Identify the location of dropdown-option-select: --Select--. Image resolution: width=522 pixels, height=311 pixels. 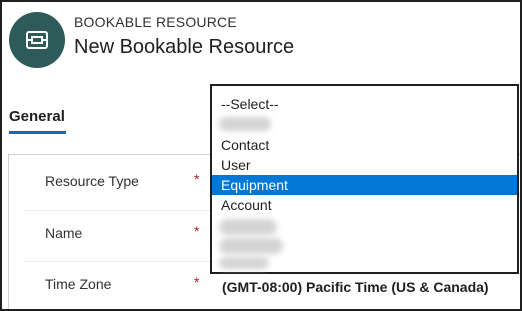
(364, 104).